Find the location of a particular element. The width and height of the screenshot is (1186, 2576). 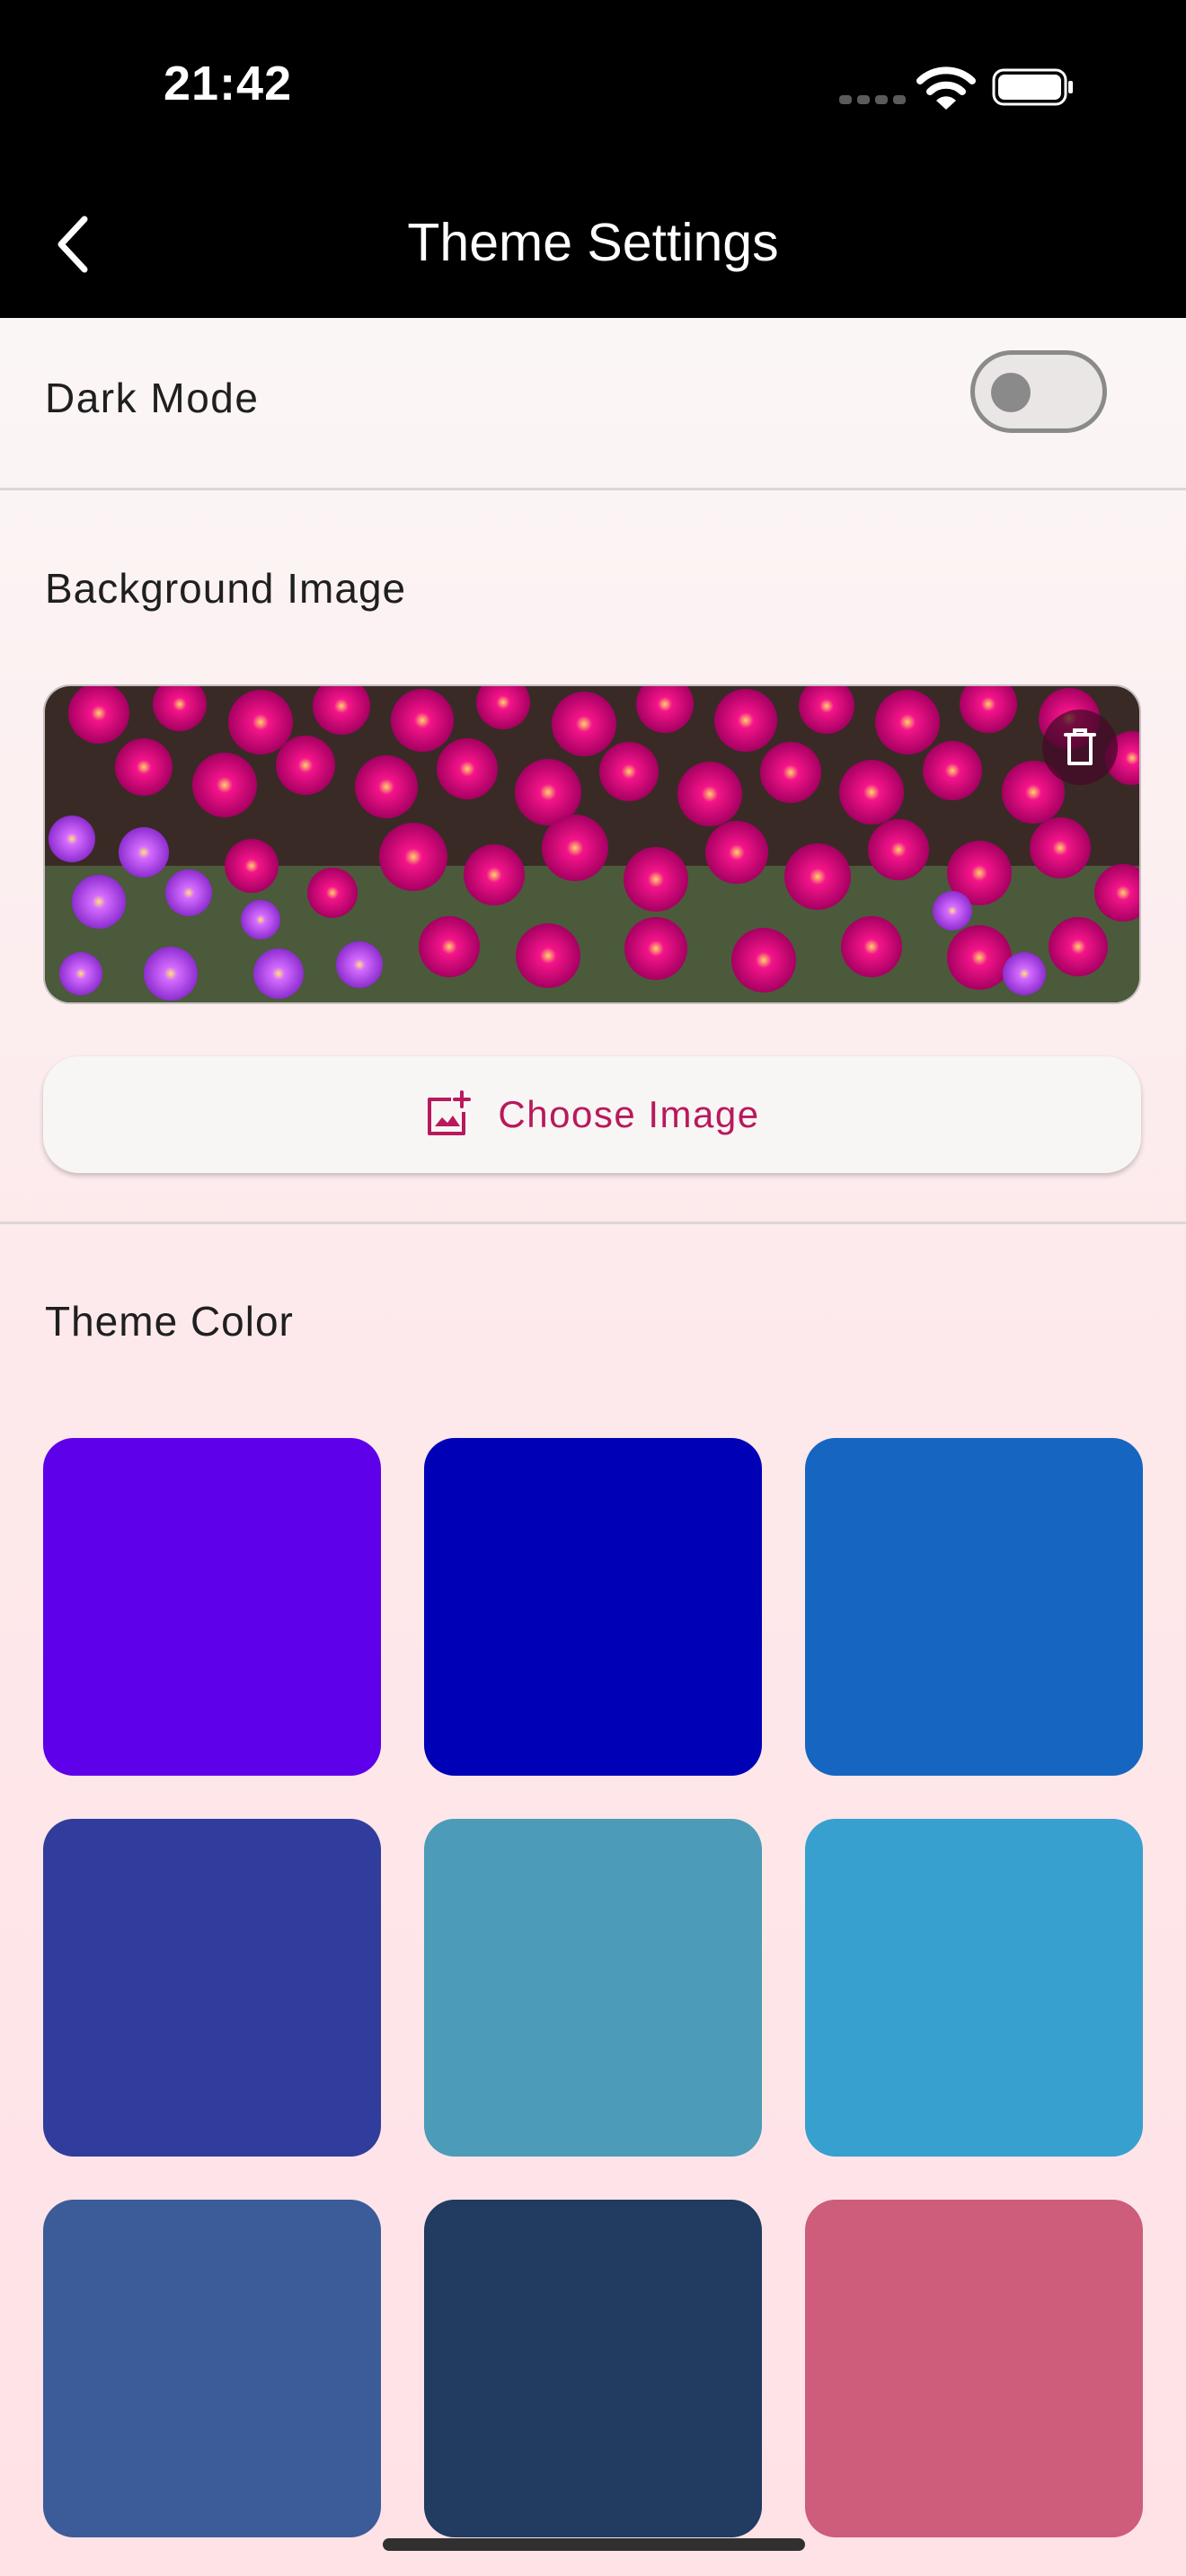

page-title: Theme Settings is located at coordinates (593, 242).